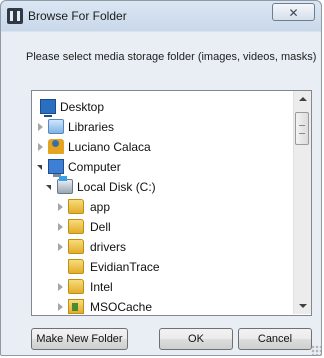  I want to click on close-button: ✕, so click(293, 12).